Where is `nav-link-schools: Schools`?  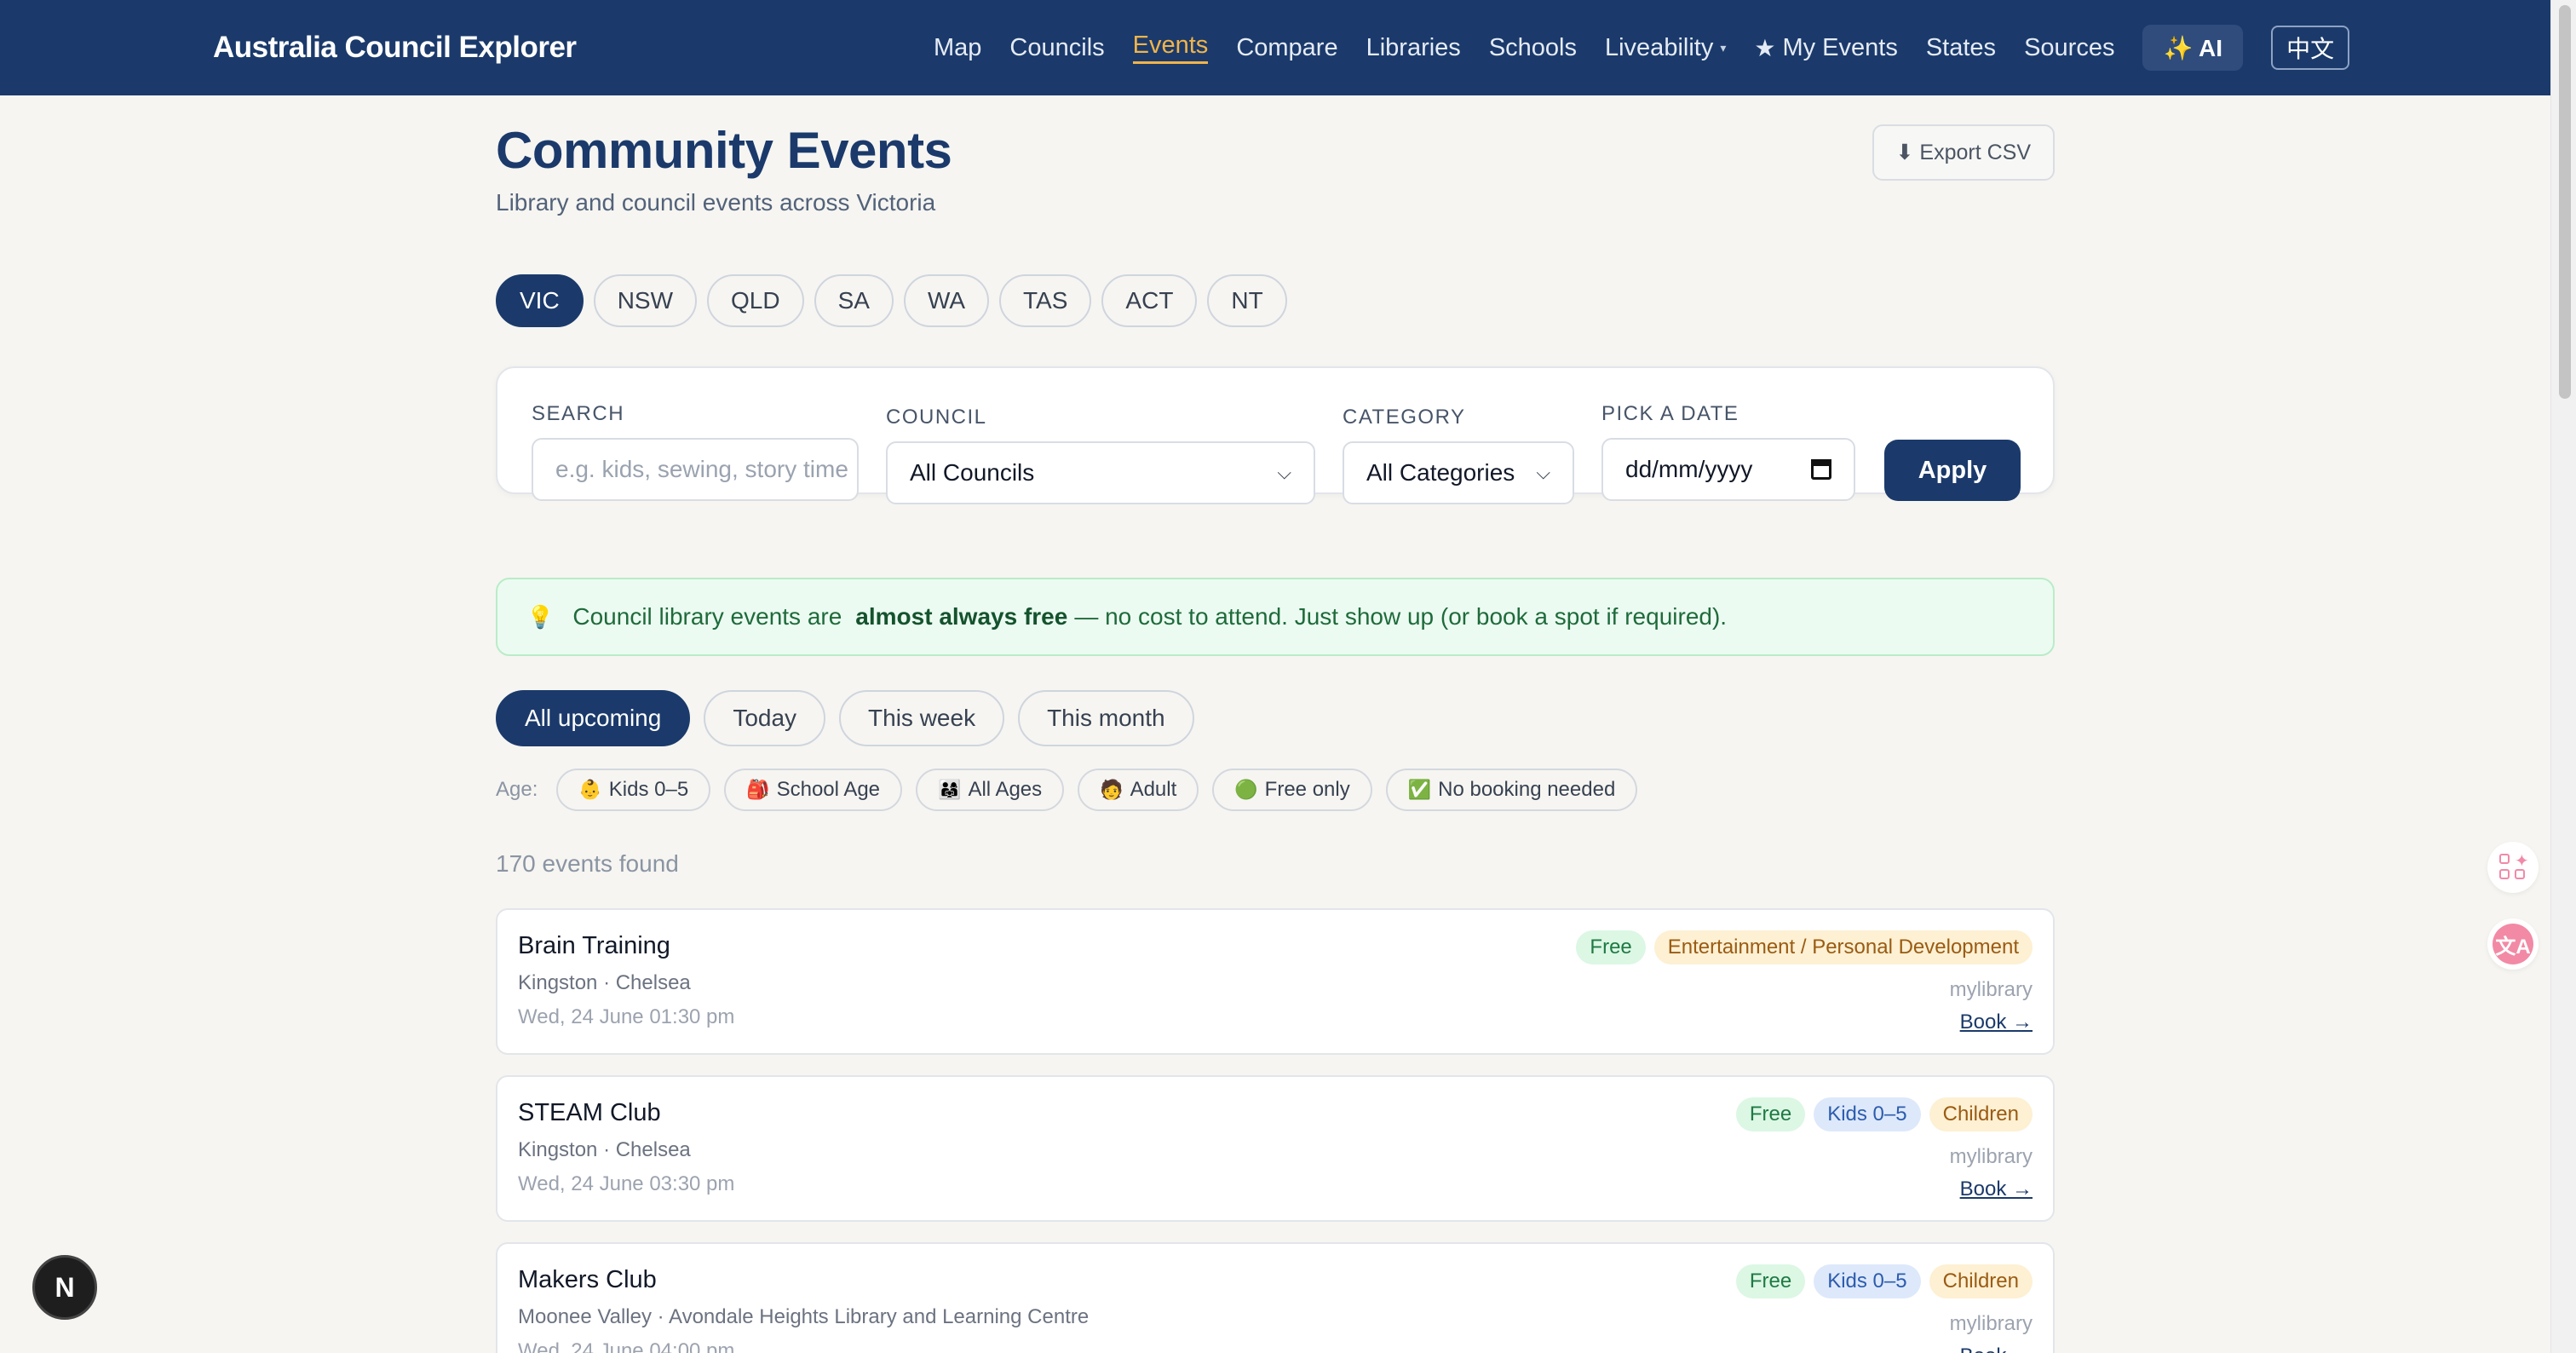 nav-link-schools: Schools is located at coordinates (1533, 47).